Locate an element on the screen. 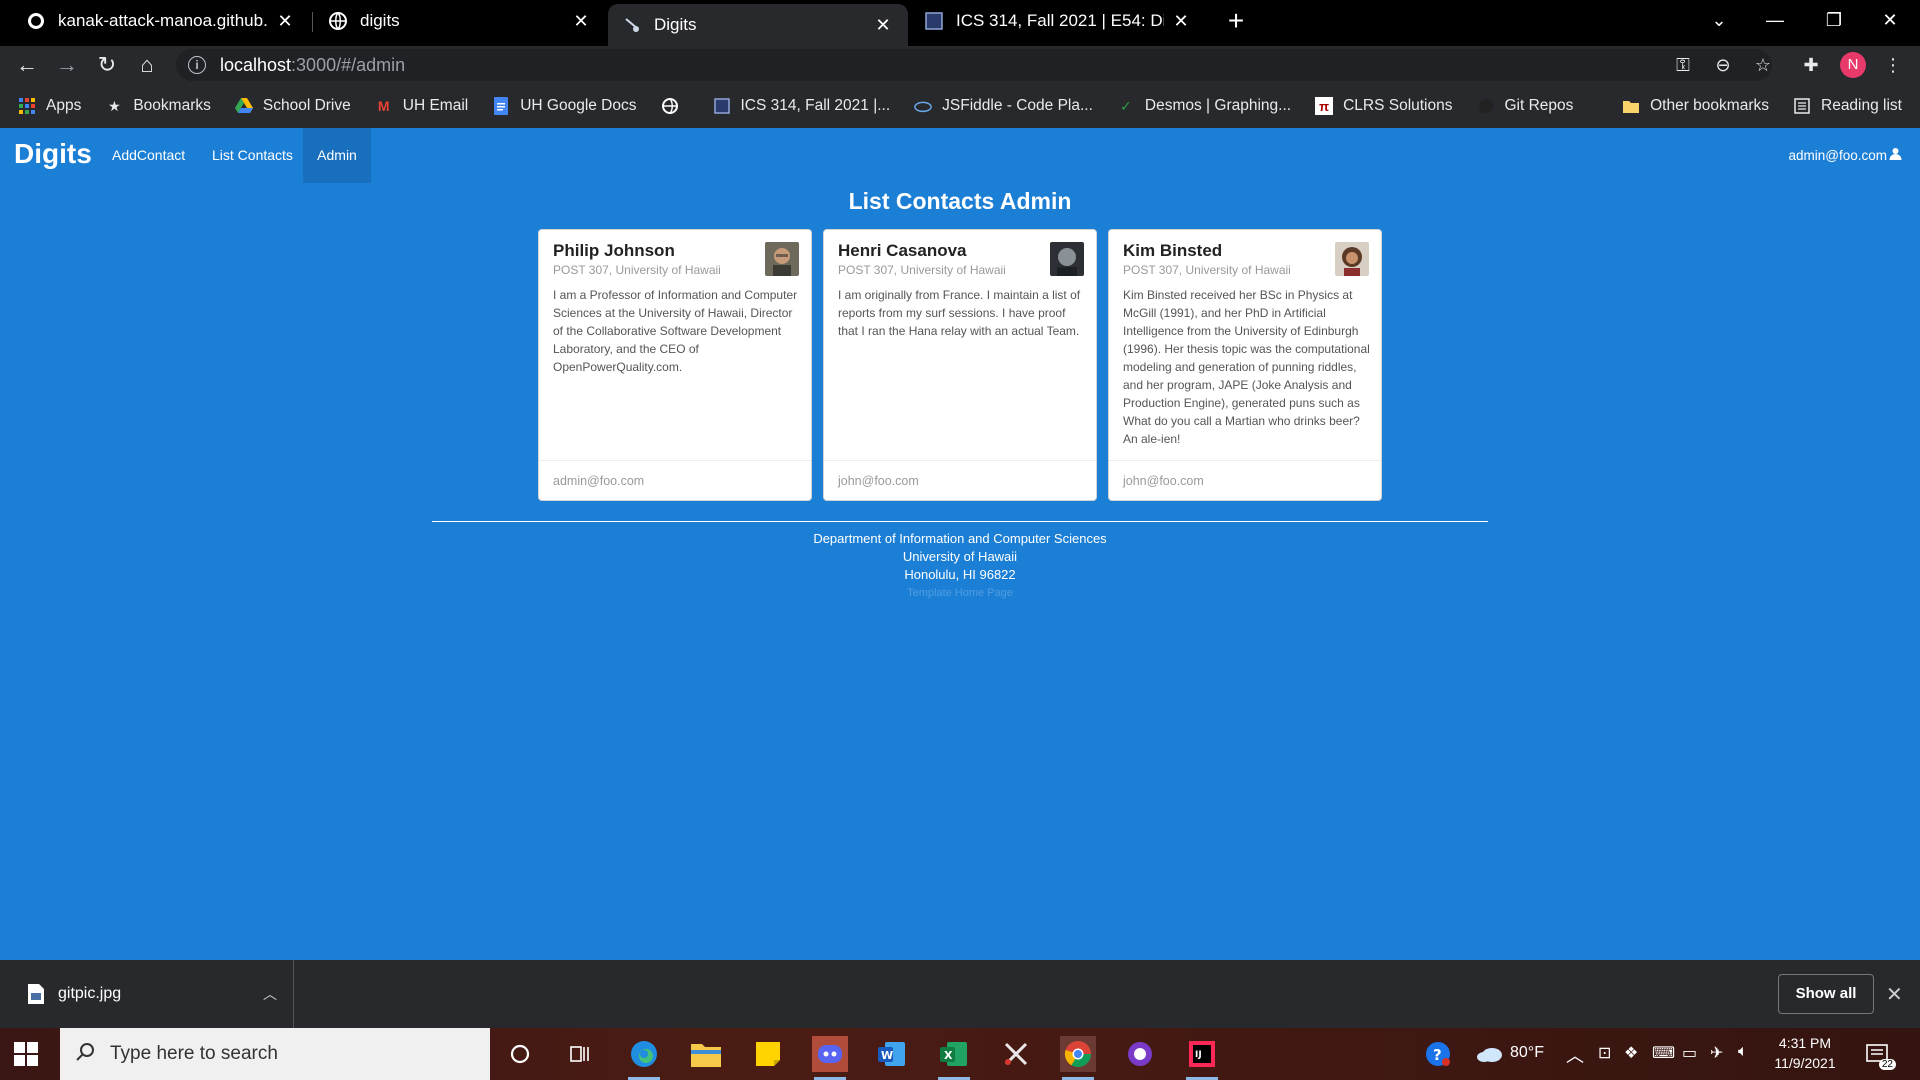 The width and height of the screenshot is (1920, 1080). gmail-icon: M is located at coordinates (383, 106).